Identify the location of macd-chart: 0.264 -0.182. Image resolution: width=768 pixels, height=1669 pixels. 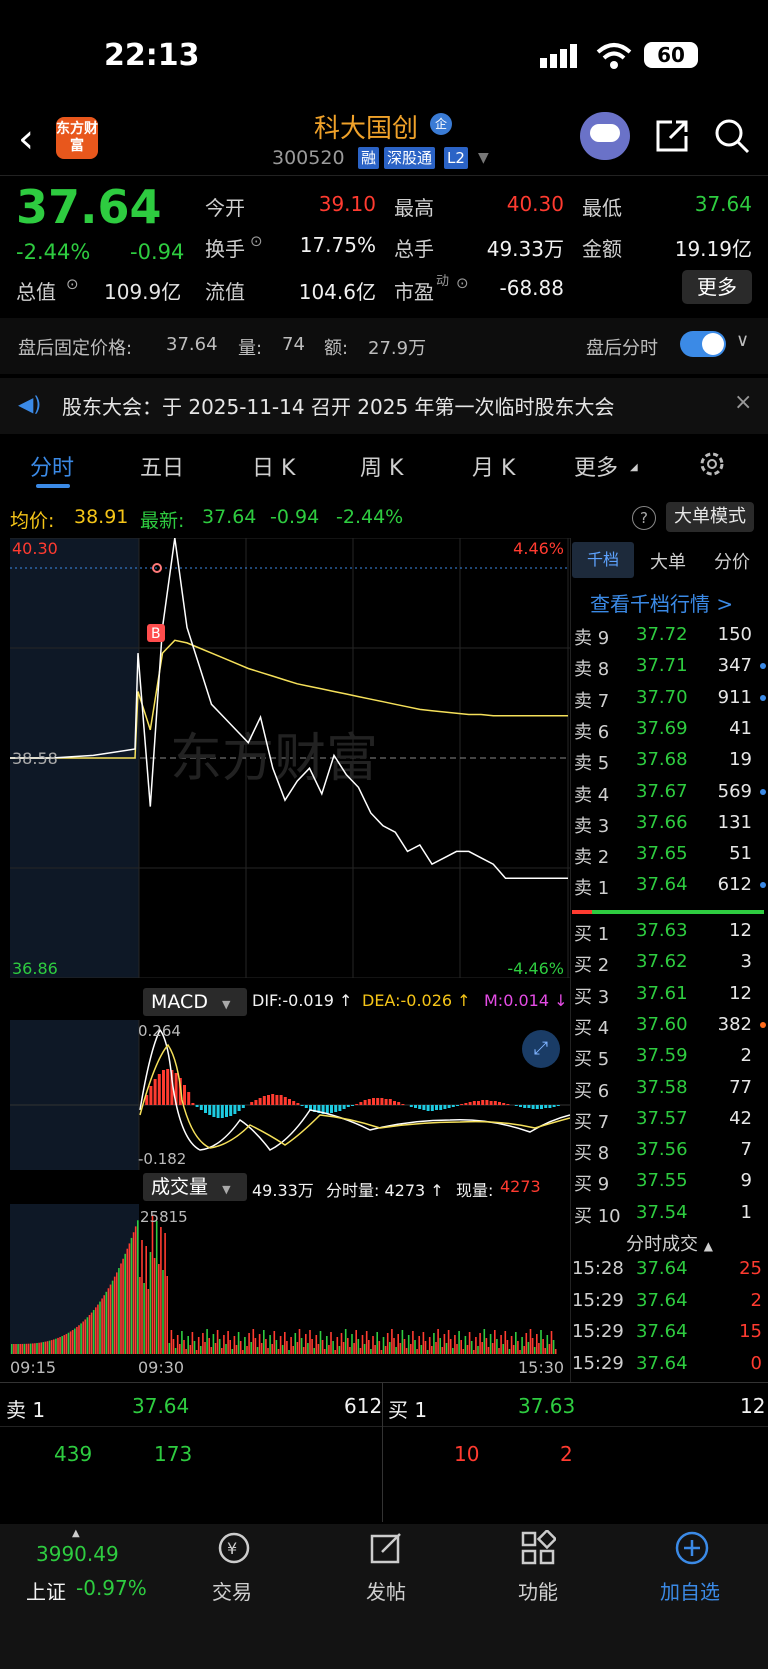
(290, 1095).